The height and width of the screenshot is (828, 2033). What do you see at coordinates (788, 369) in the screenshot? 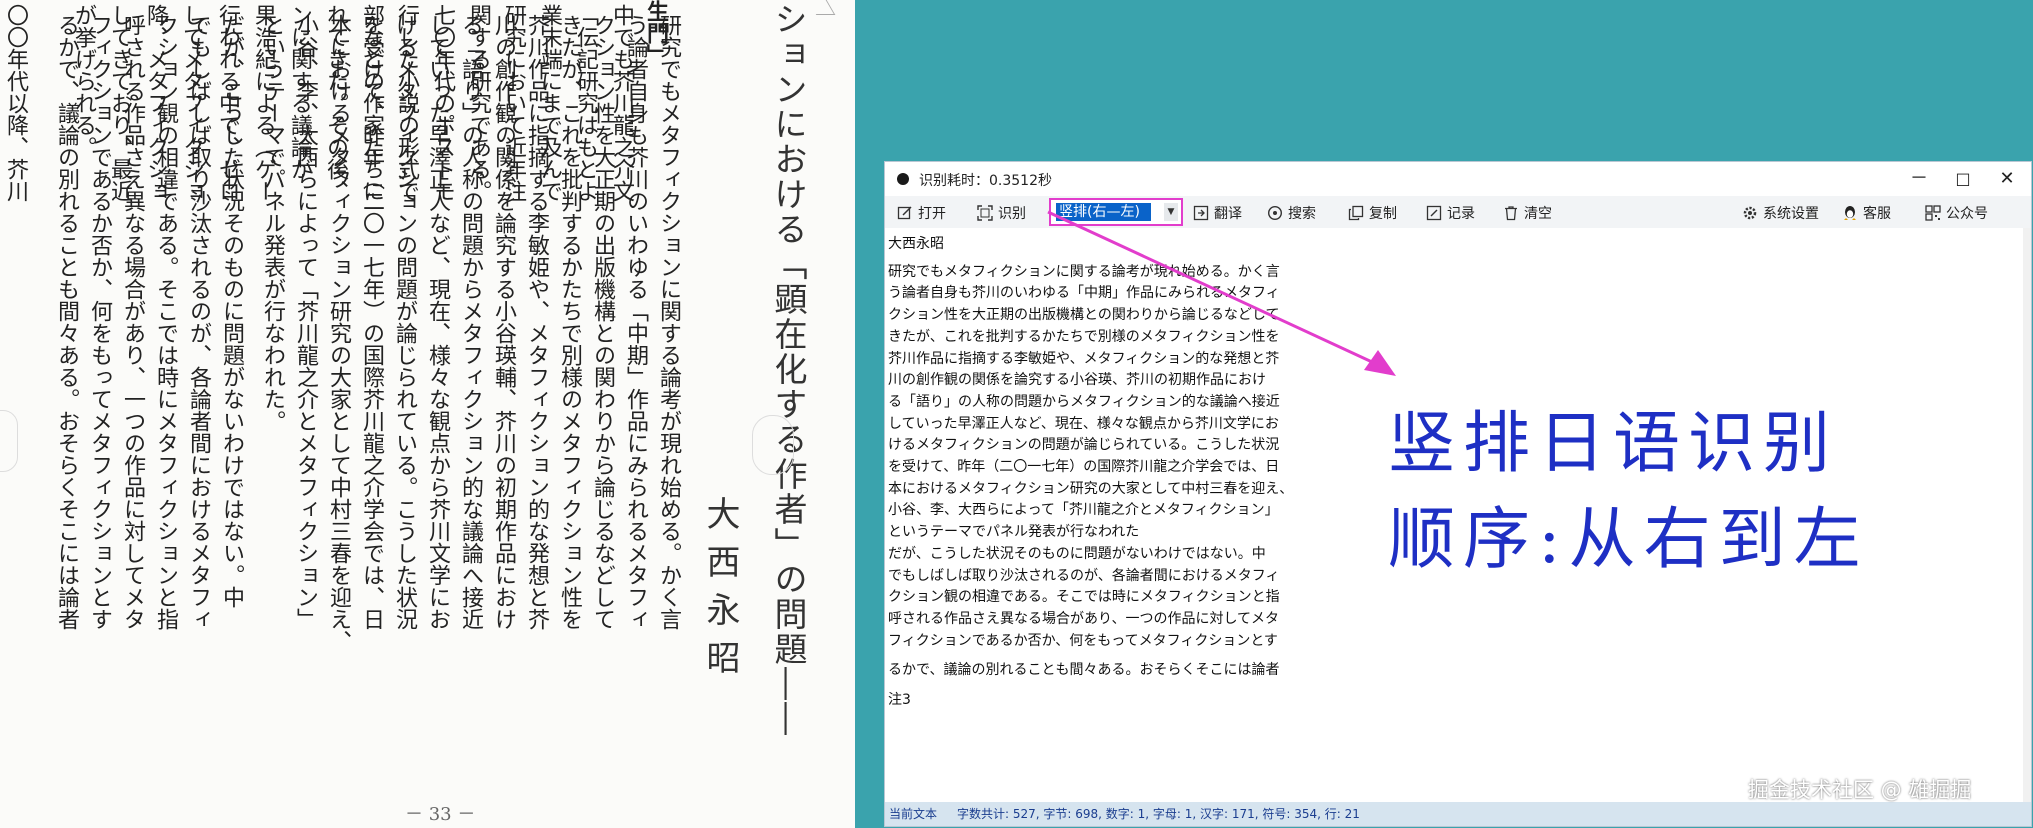
I see `book-heading: ションにおける「顕在化する作者」の問題――` at bounding box center [788, 369].